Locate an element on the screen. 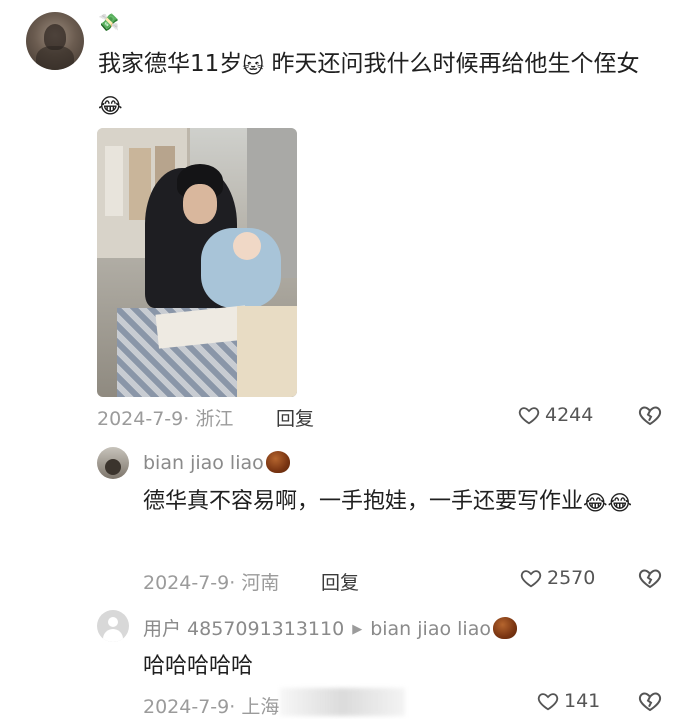  comment1-date: 2024-7-9 is located at coordinates (186, 583).